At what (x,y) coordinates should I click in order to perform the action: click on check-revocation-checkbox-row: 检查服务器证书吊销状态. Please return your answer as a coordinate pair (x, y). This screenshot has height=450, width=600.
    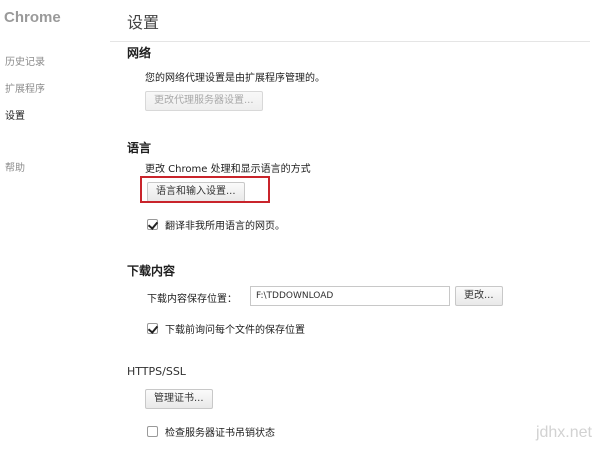
    Looking at the image, I should click on (211, 431).